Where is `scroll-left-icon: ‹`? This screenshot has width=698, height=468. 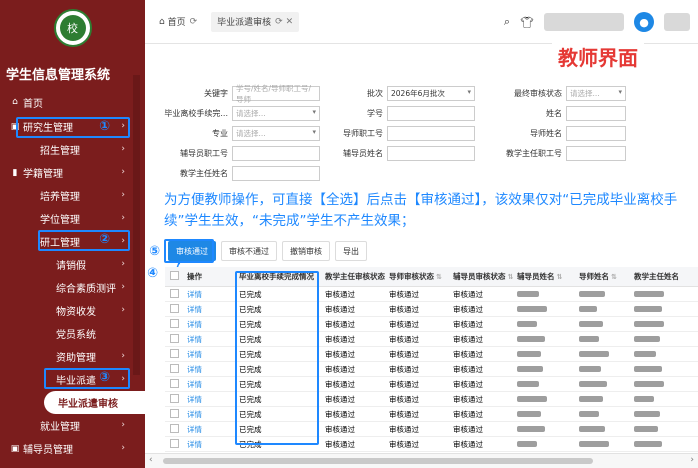 scroll-left-icon: ‹ is located at coordinates (151, 460).